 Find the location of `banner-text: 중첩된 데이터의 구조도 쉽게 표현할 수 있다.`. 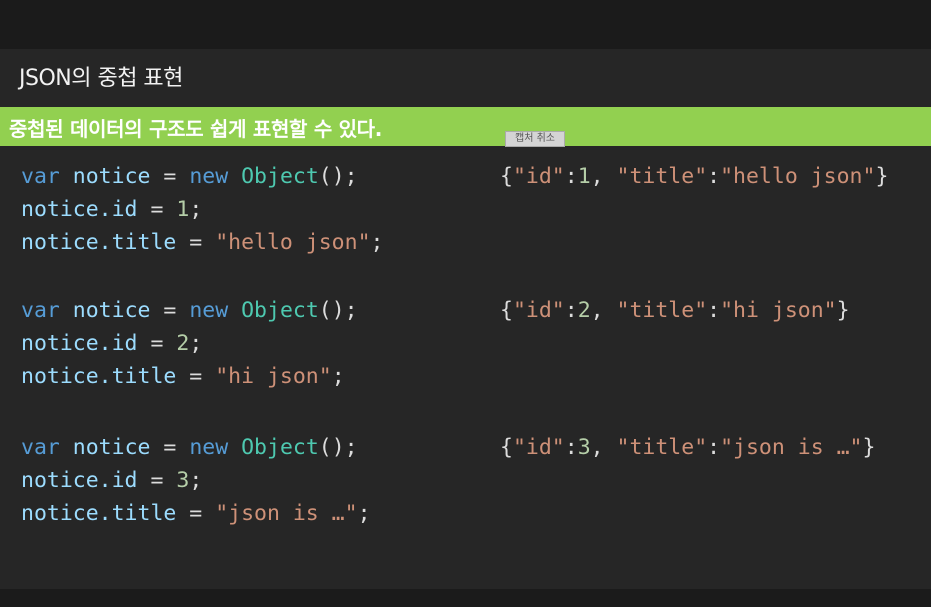

banner-text: 중첩된 데이터의 구조도 쉽게 표현할 수 있다. is located at coordinates (196, 129).